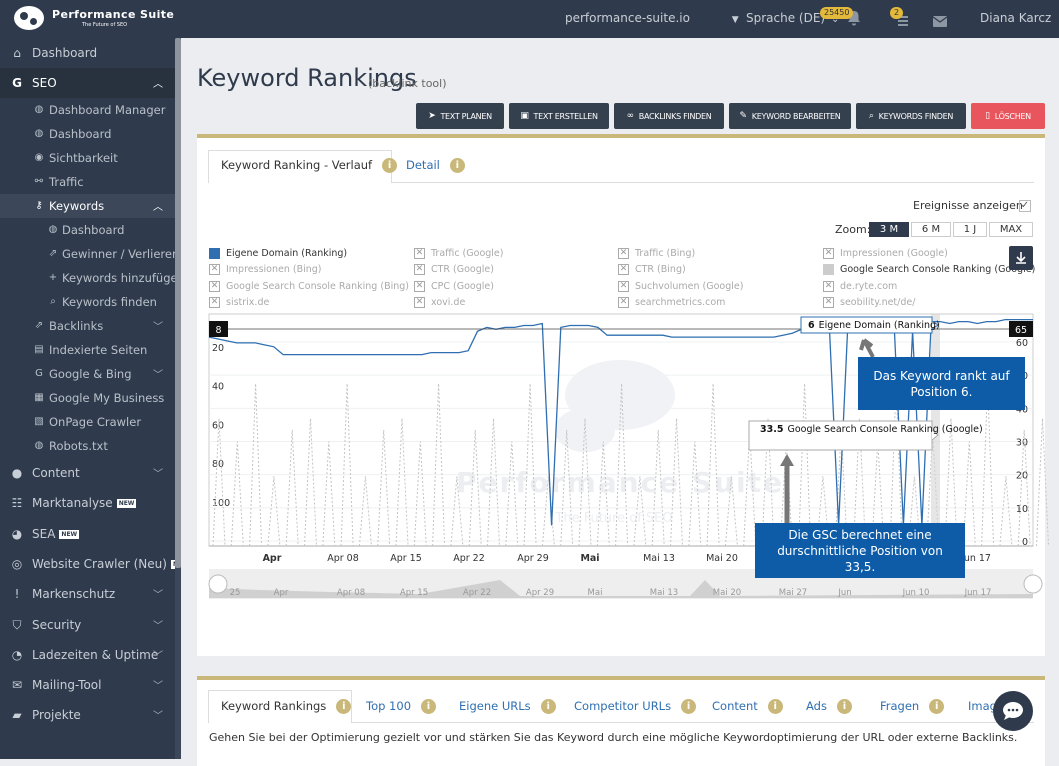 The image size is (1059, 766). I want to click on legend-item-ctr-bing-: ✕ CTR (Bing), so click(652, 269).